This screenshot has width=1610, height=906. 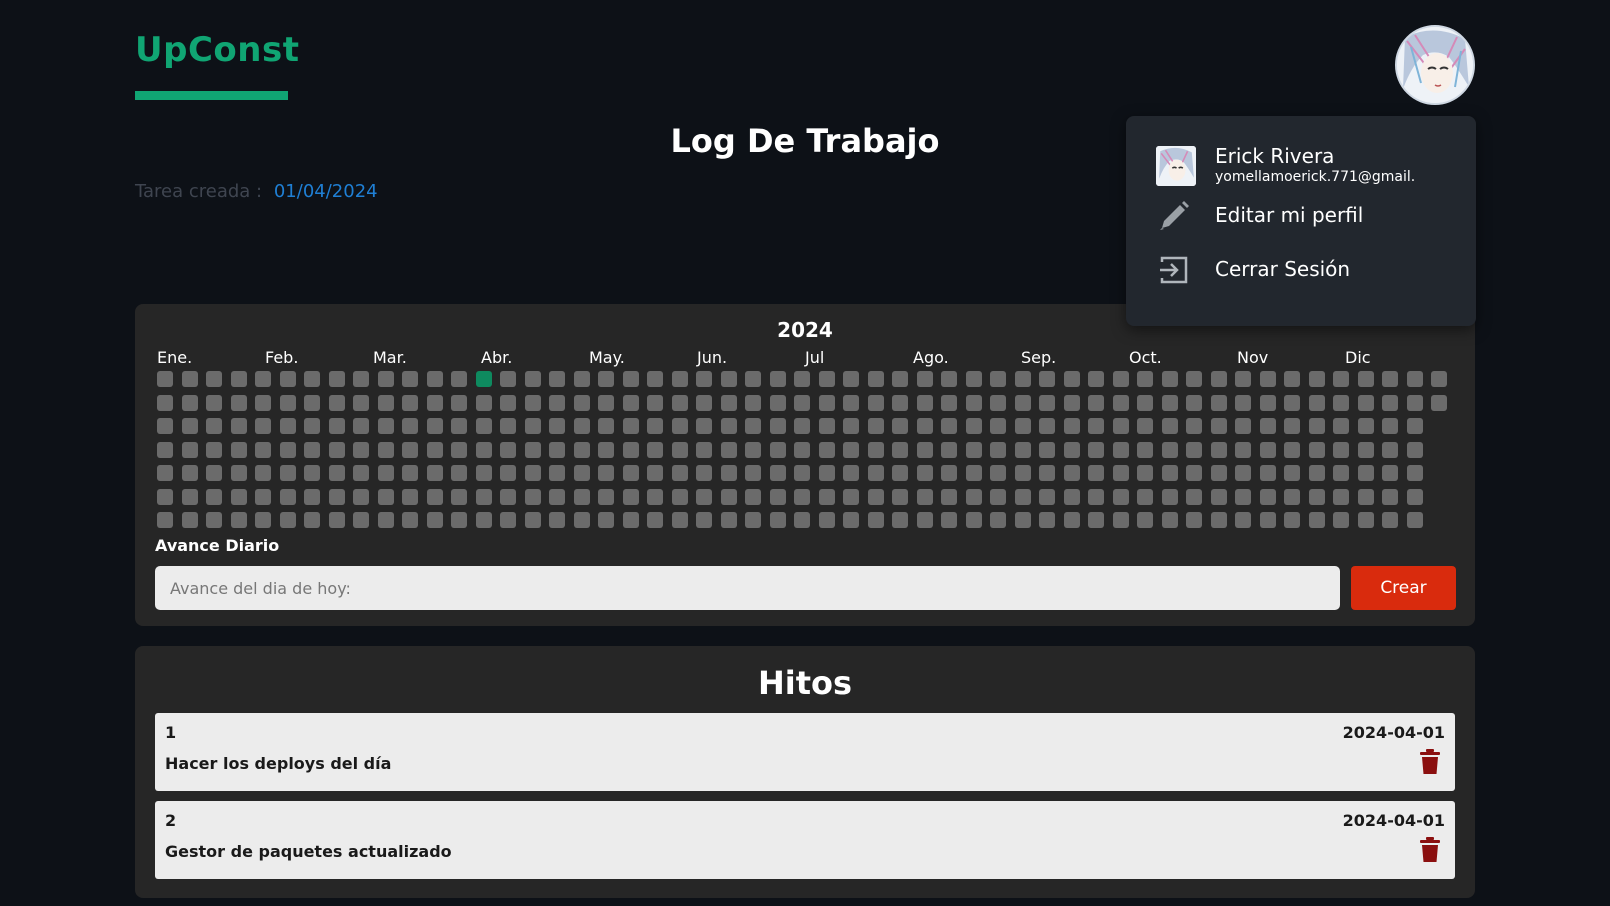 I want to click on daily-progress-input, so click(x=747, y=588).